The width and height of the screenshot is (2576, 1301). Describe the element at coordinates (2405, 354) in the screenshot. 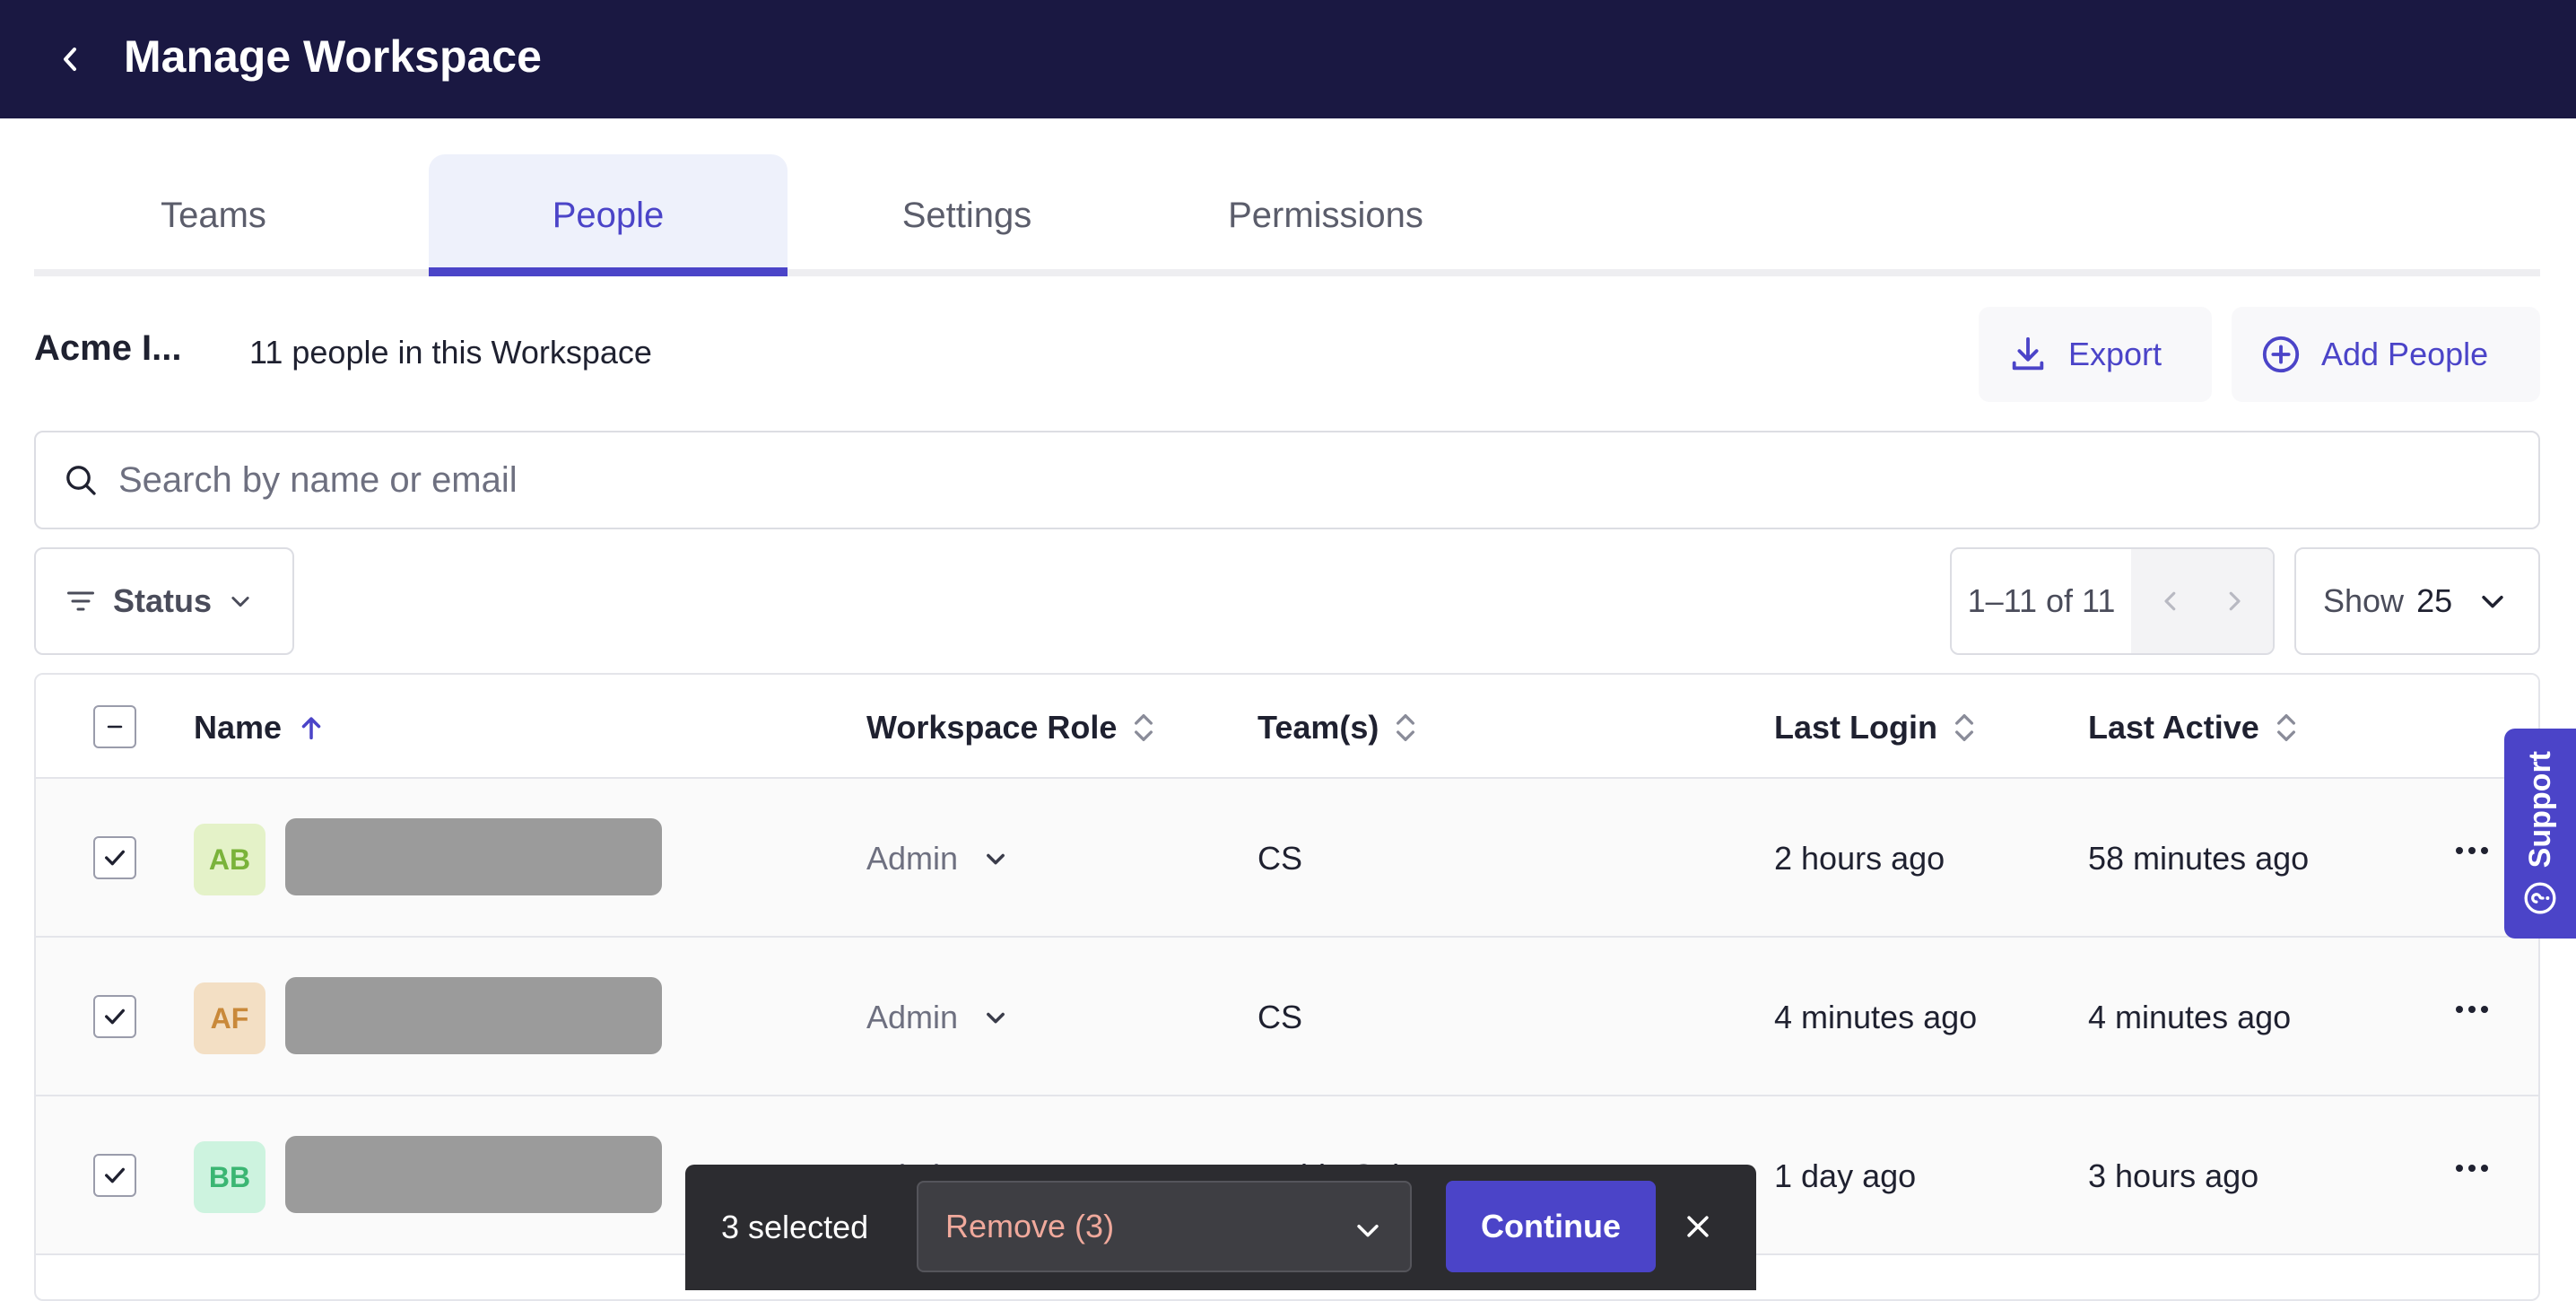

I see `add-people-label: Add People` at that location.